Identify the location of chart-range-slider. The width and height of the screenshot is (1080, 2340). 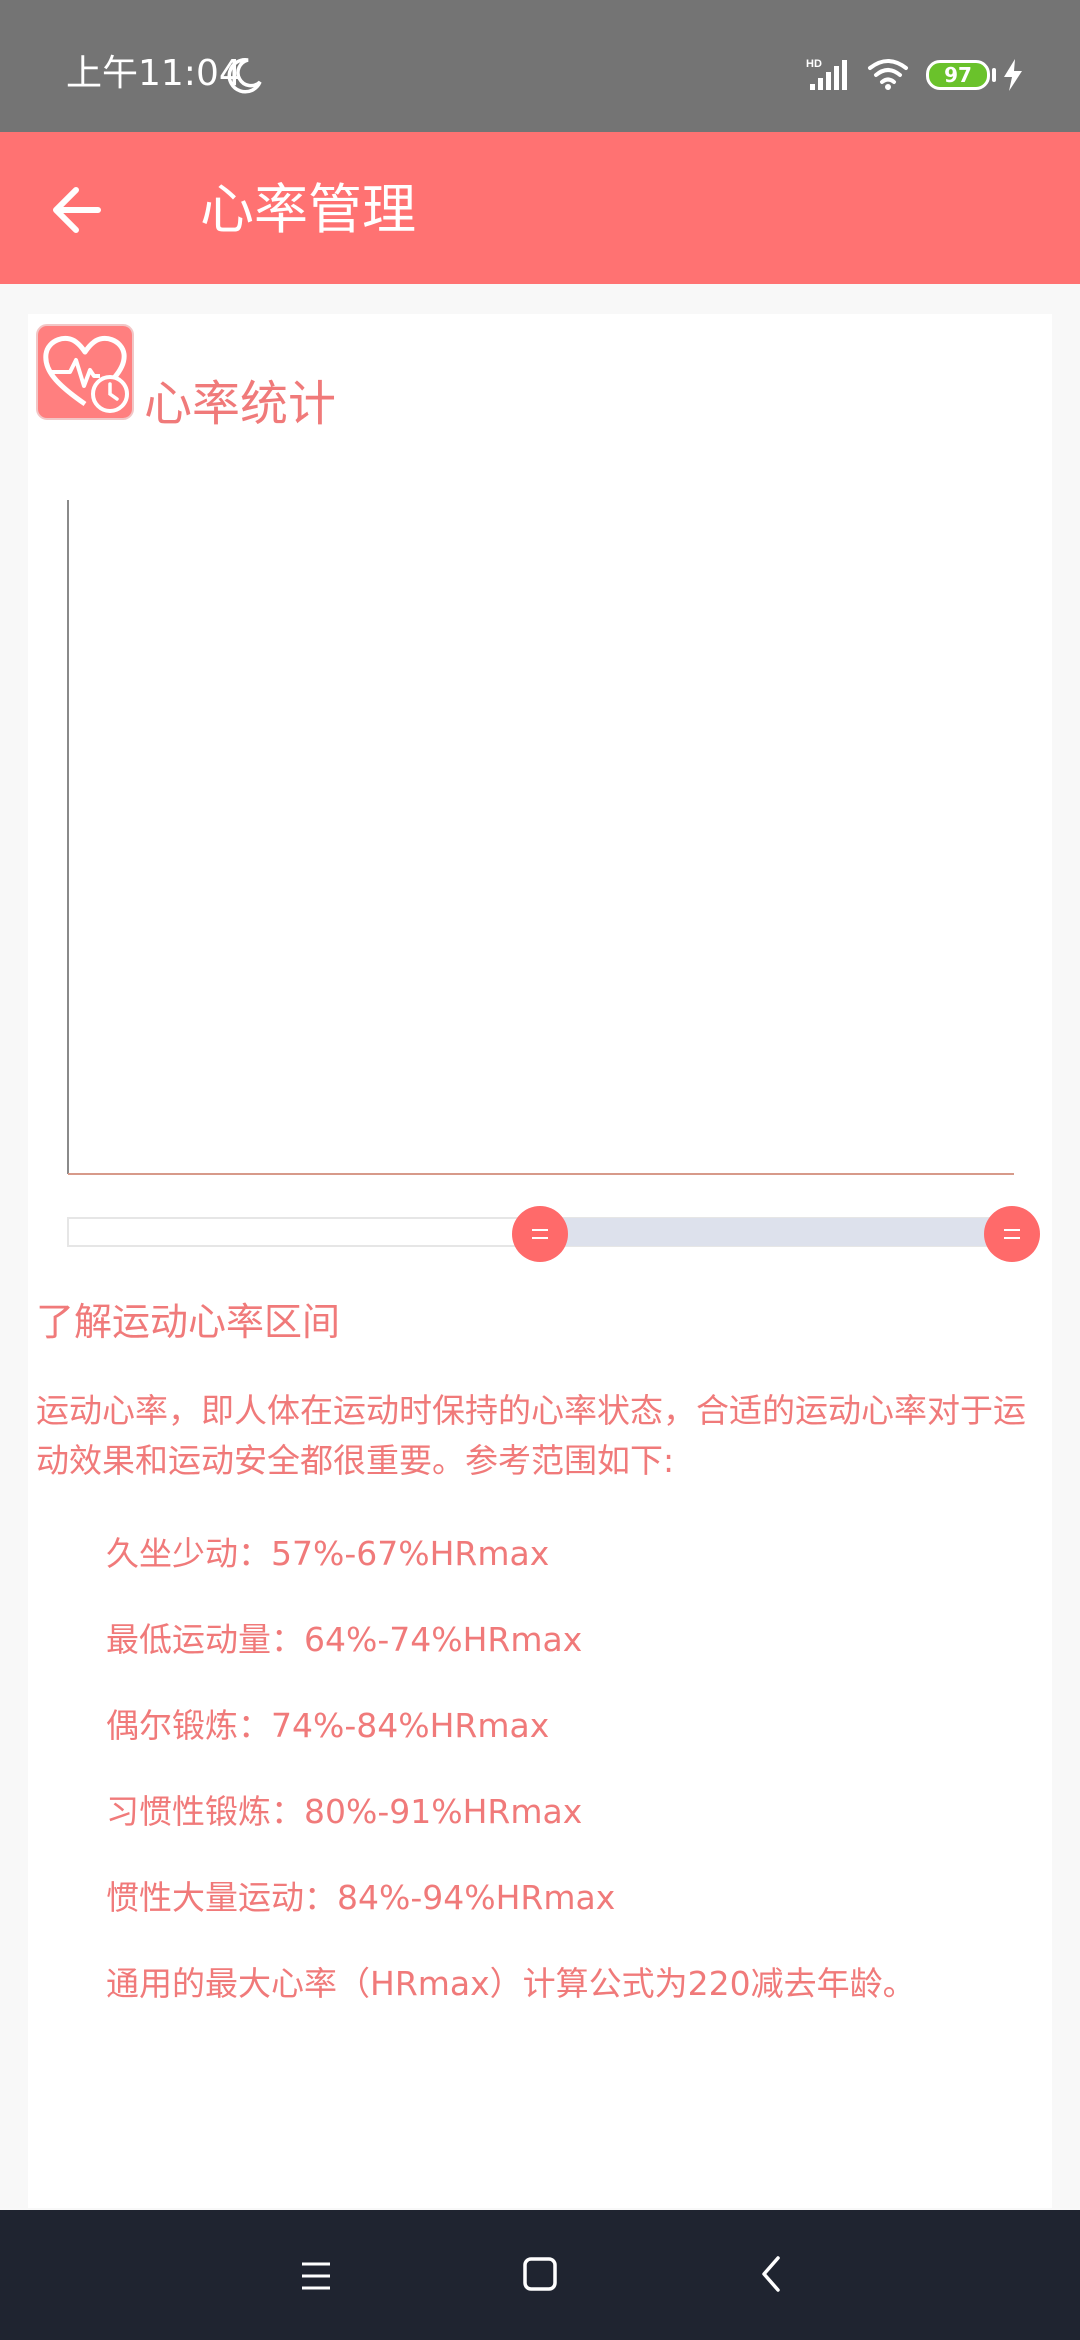
(559, 1234).